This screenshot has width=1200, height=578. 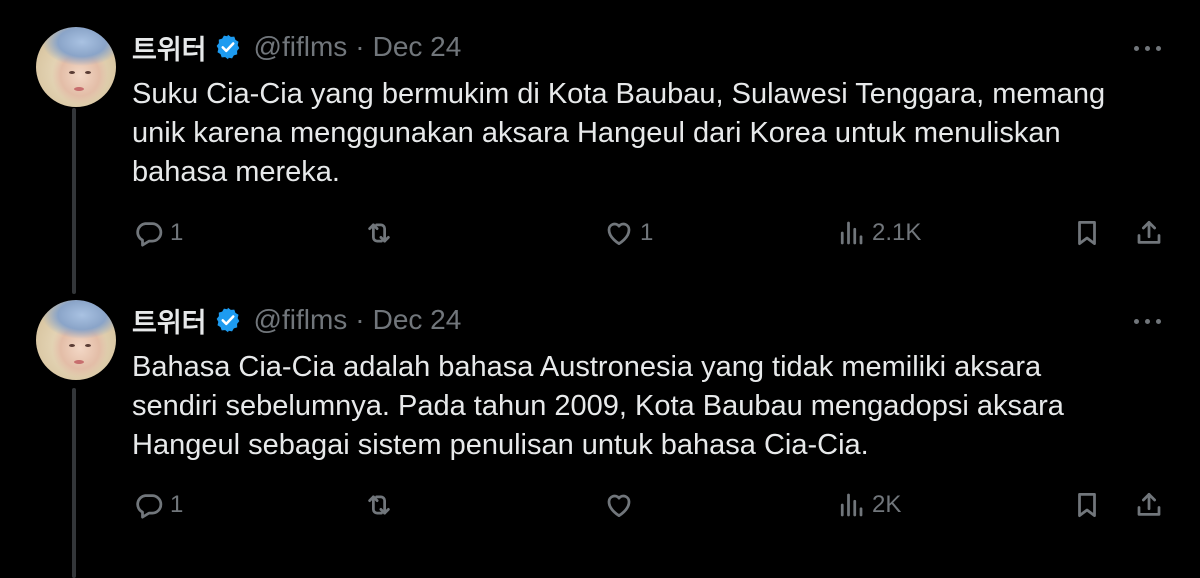 What do you see at coordinates (600, 508) in the screenshot?
I see `action-bar: 1 2K` at bounding box center [600, 508].